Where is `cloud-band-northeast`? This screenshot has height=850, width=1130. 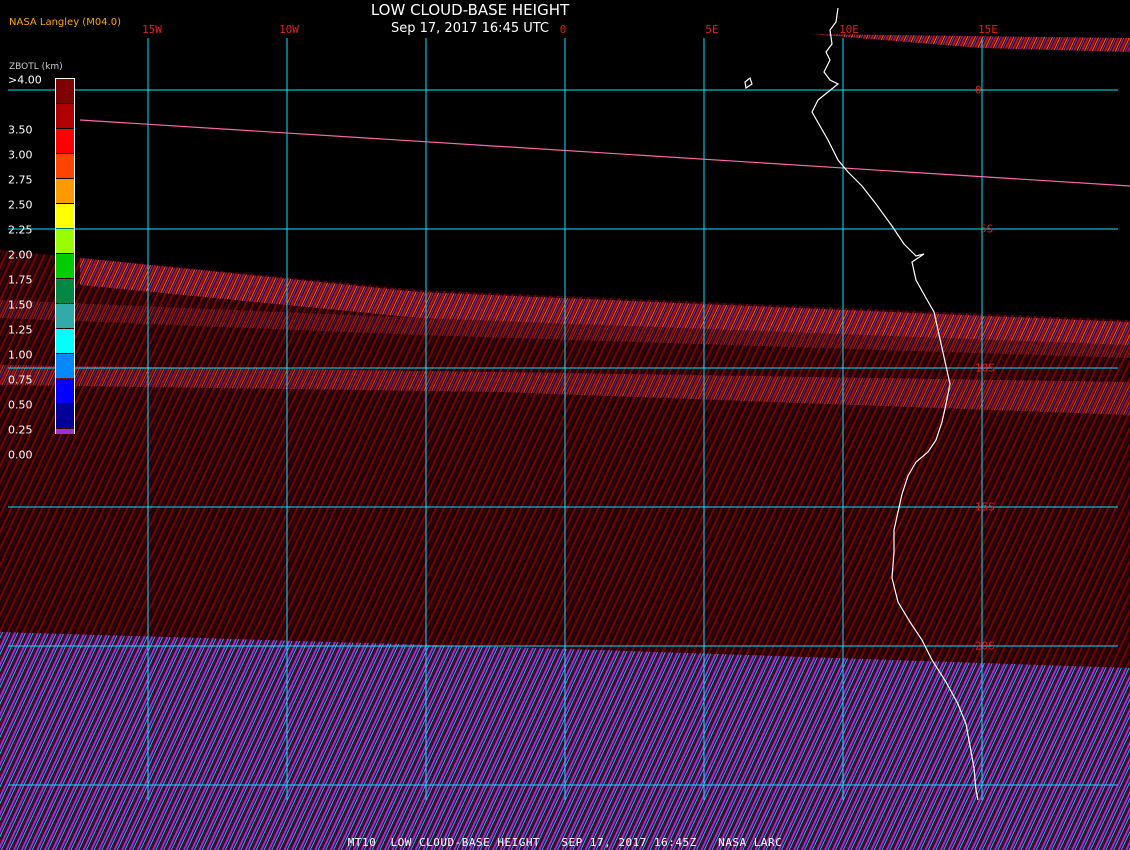
cloud-band-northeast is located at coordinates (970, 43).